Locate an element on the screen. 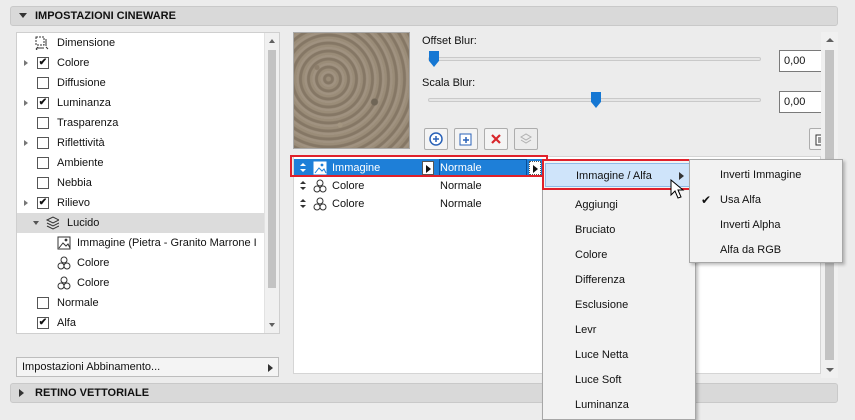  layer-name: Colore is located at coordinates (348, 204).